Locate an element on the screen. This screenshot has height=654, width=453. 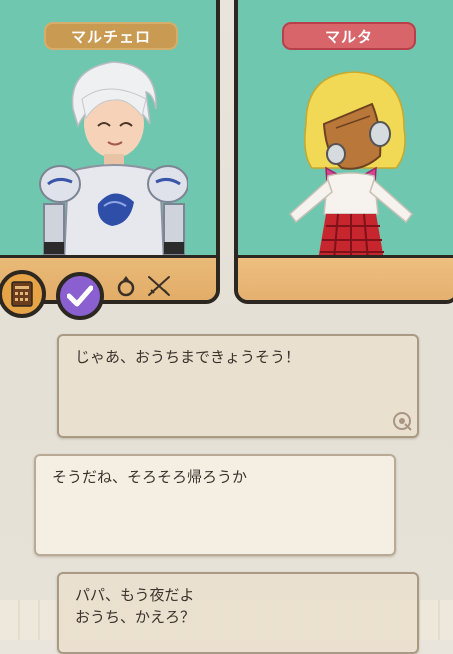
crossed-swords-icon is located at coordinates (159, 286).